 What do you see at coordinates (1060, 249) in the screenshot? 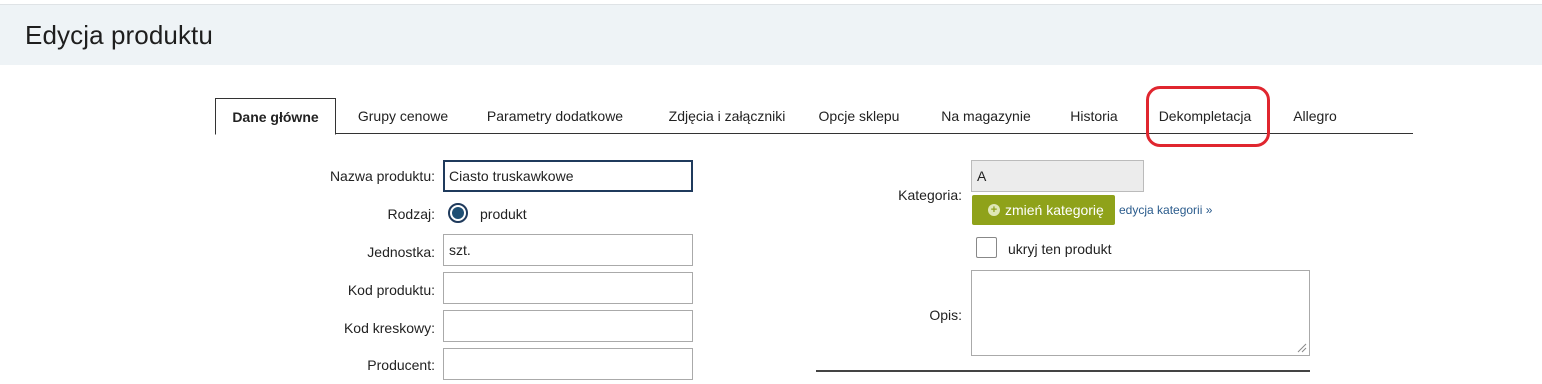
I see `hide-product-label: ukryj ten produkt` at bounding box center [1060, 249].